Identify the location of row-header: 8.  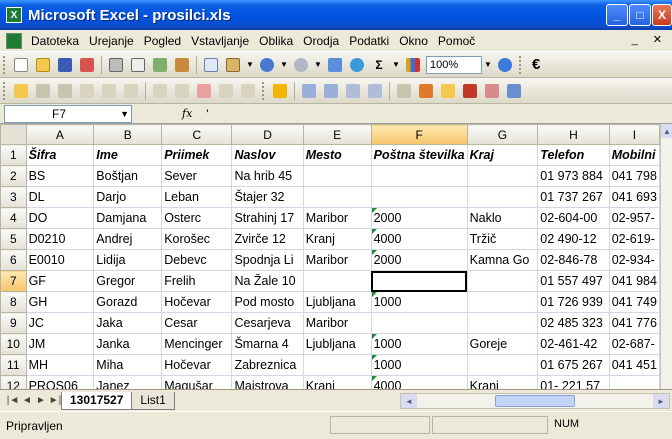
(13, 302).